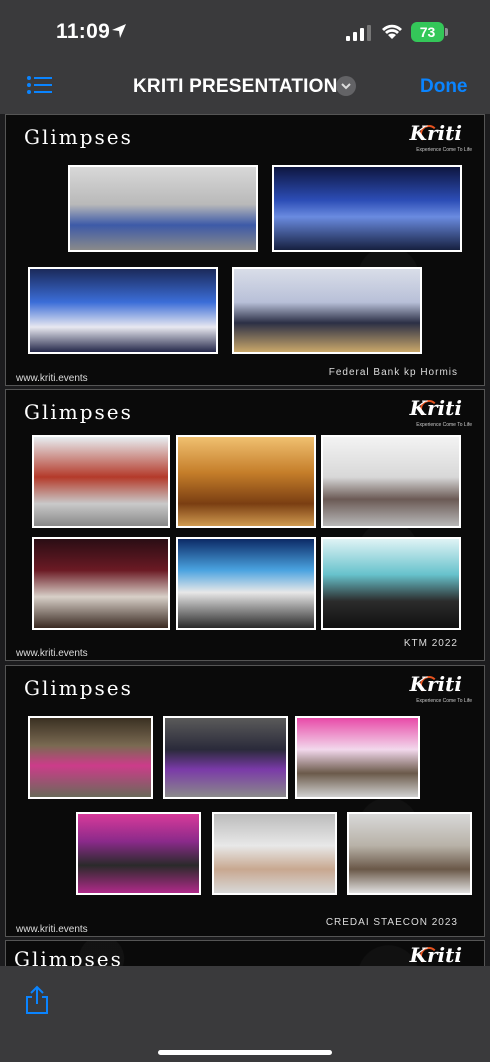 This screenshot has height=1062, width=490. I want to click on kriti-logo: Kriti, so click(443, 954).